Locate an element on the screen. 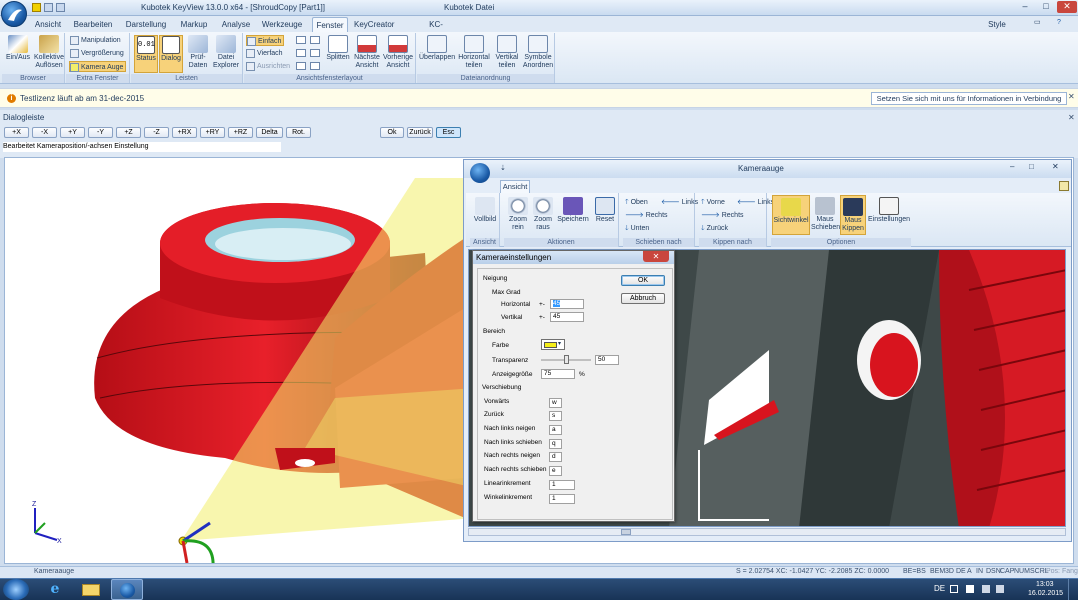  tray-icon is located at coordinates (970, 589).